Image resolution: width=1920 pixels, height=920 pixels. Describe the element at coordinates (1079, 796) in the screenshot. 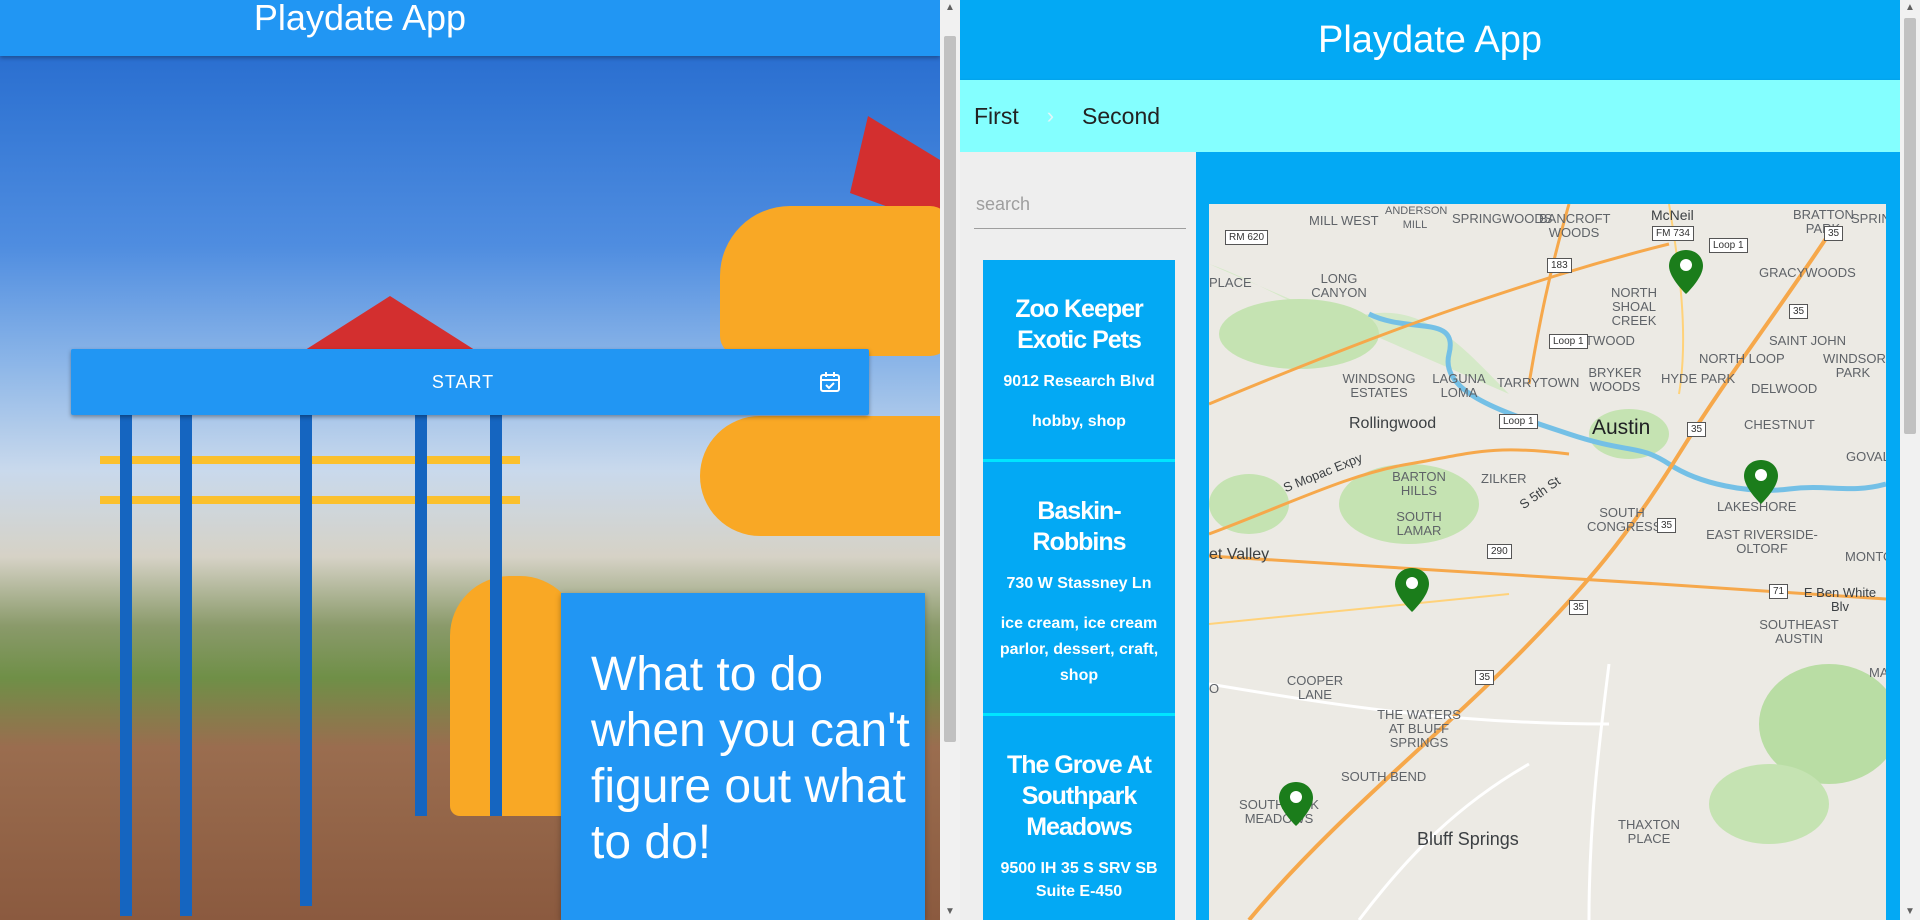

I see `place-name: The Grove At Southpark Meadows` at that location.